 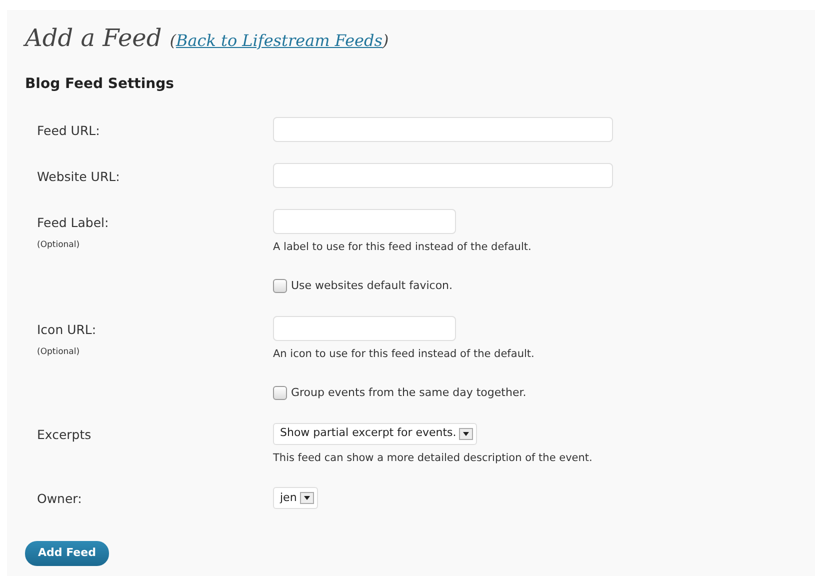 I want to click on field-label: Icon URL:, so click(x=67, y=329).